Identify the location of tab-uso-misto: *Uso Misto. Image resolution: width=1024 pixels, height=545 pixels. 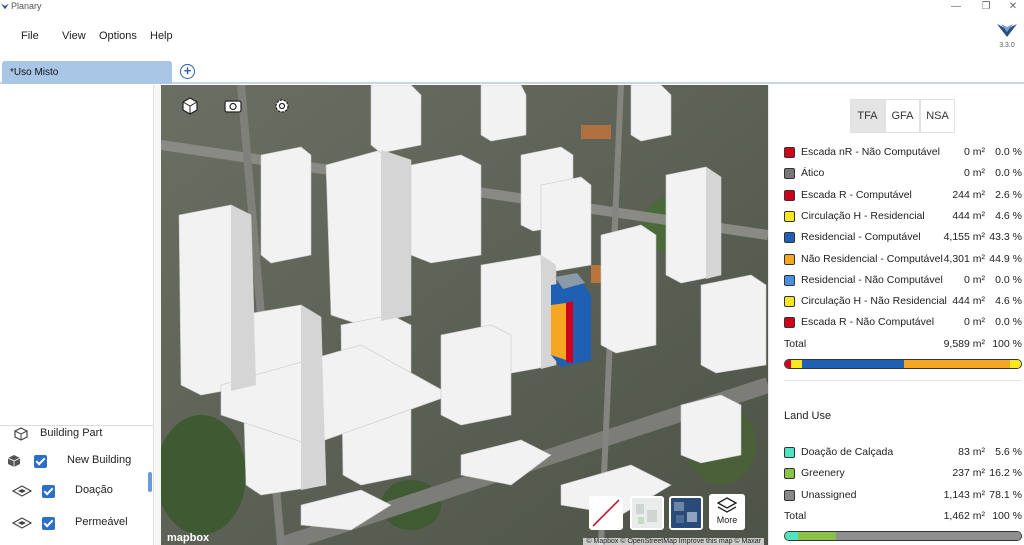
(87, 72).